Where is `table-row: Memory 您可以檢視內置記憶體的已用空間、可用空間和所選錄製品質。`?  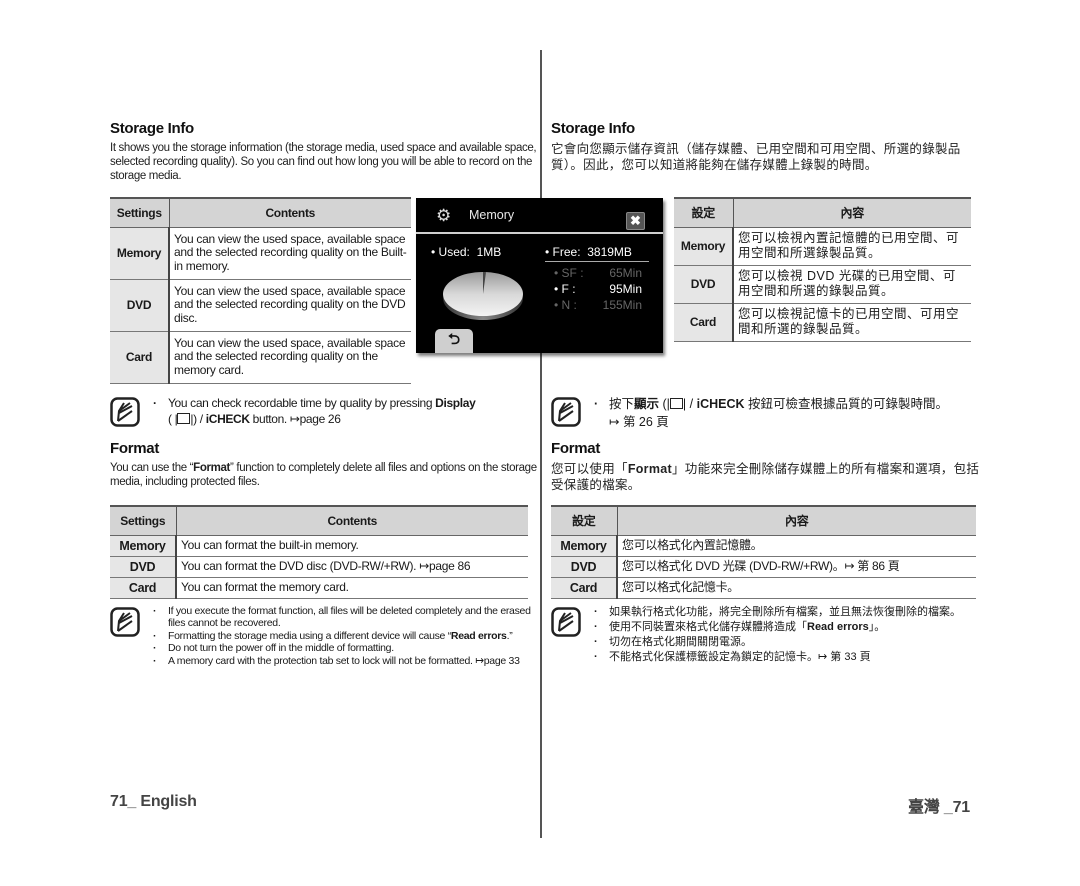
table-row: Memory 您可以檢視內置記憶體的已用空間、可用空間和所選錄製品質。 is located at coordinates (822, 246).